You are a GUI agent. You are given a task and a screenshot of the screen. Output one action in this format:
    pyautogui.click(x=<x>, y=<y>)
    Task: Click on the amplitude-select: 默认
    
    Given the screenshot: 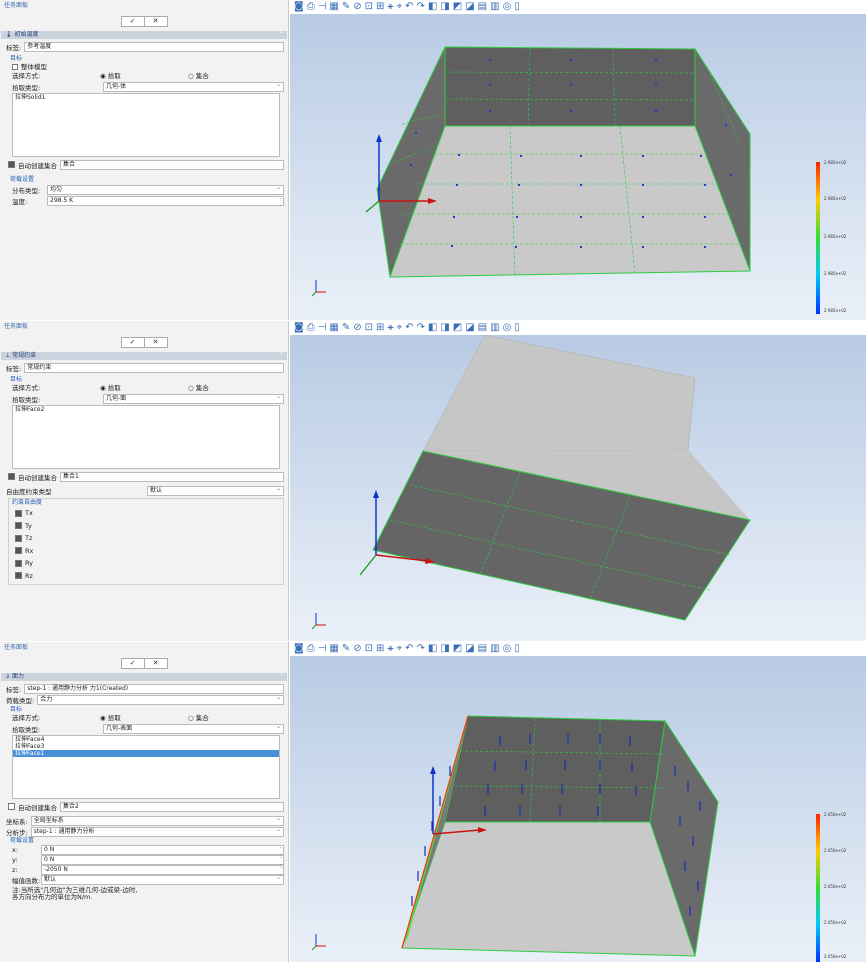 What is the action you would take?
    pyautogui.click(x=162, y=879)
    